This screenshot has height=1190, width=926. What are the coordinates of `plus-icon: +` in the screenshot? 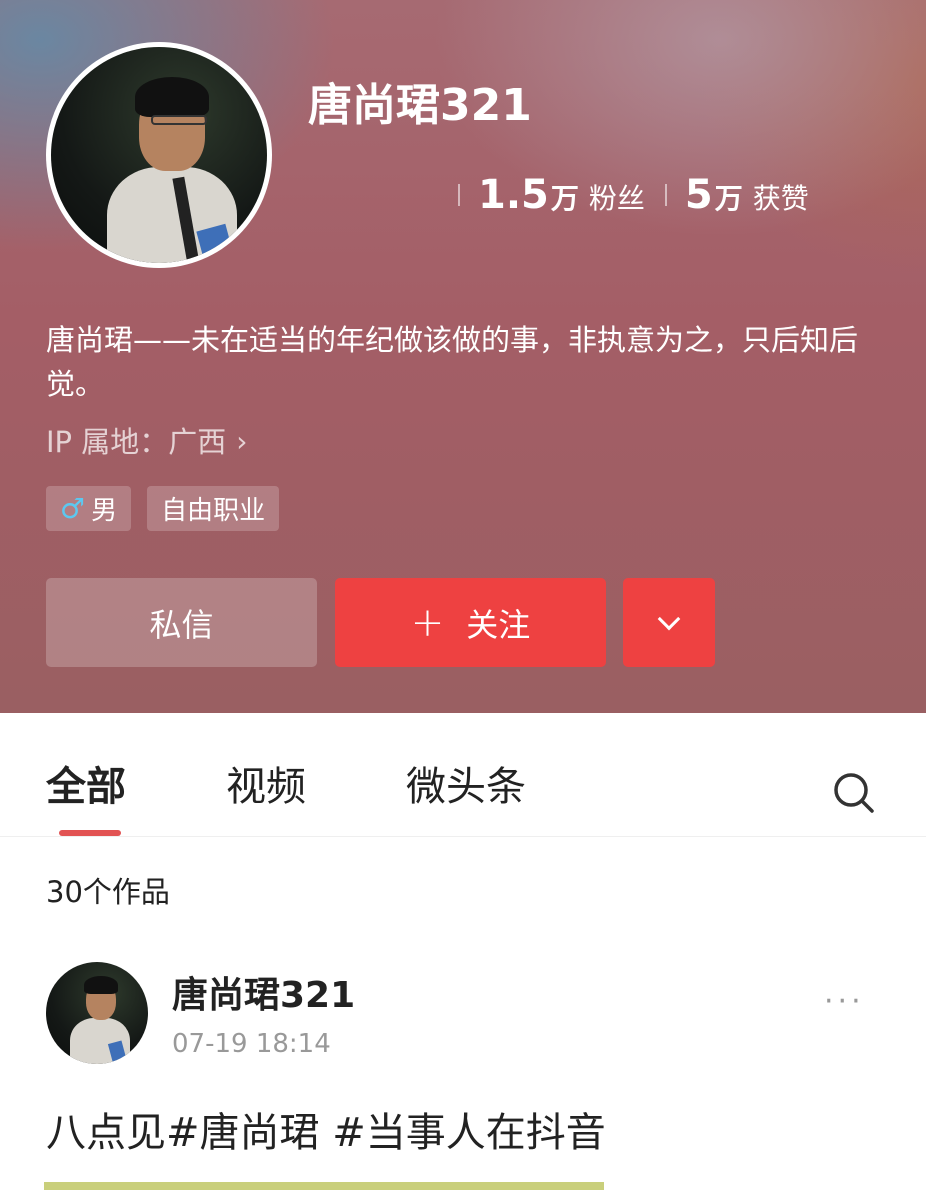 It's located at (427, 622).